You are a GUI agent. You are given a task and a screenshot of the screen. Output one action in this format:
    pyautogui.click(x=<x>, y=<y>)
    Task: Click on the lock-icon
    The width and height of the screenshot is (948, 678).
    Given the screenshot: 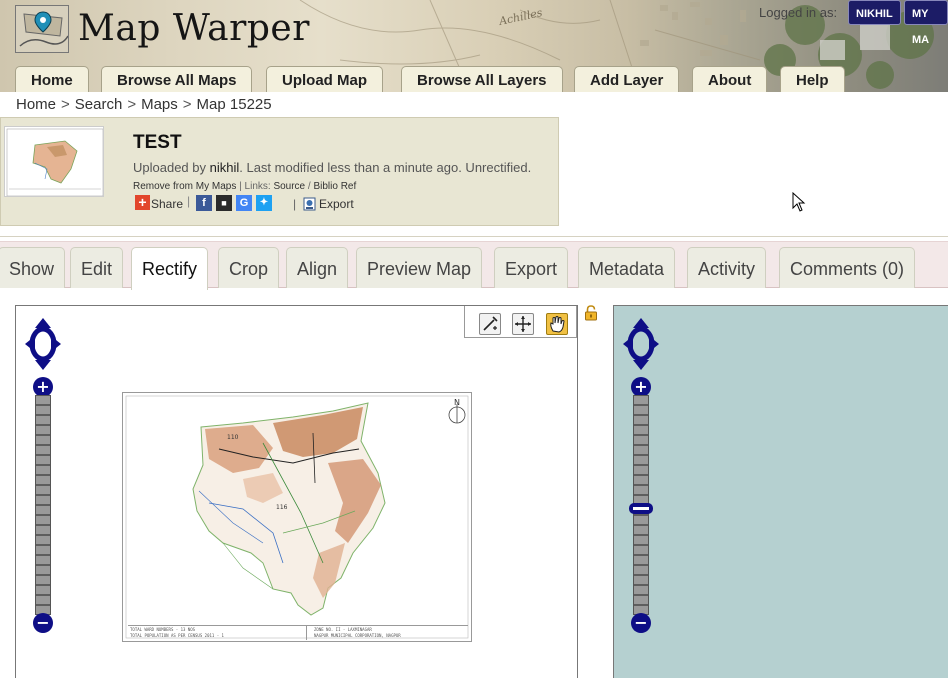 What is the action you would take?
    pyautogui.click(x=591, y=313)
    